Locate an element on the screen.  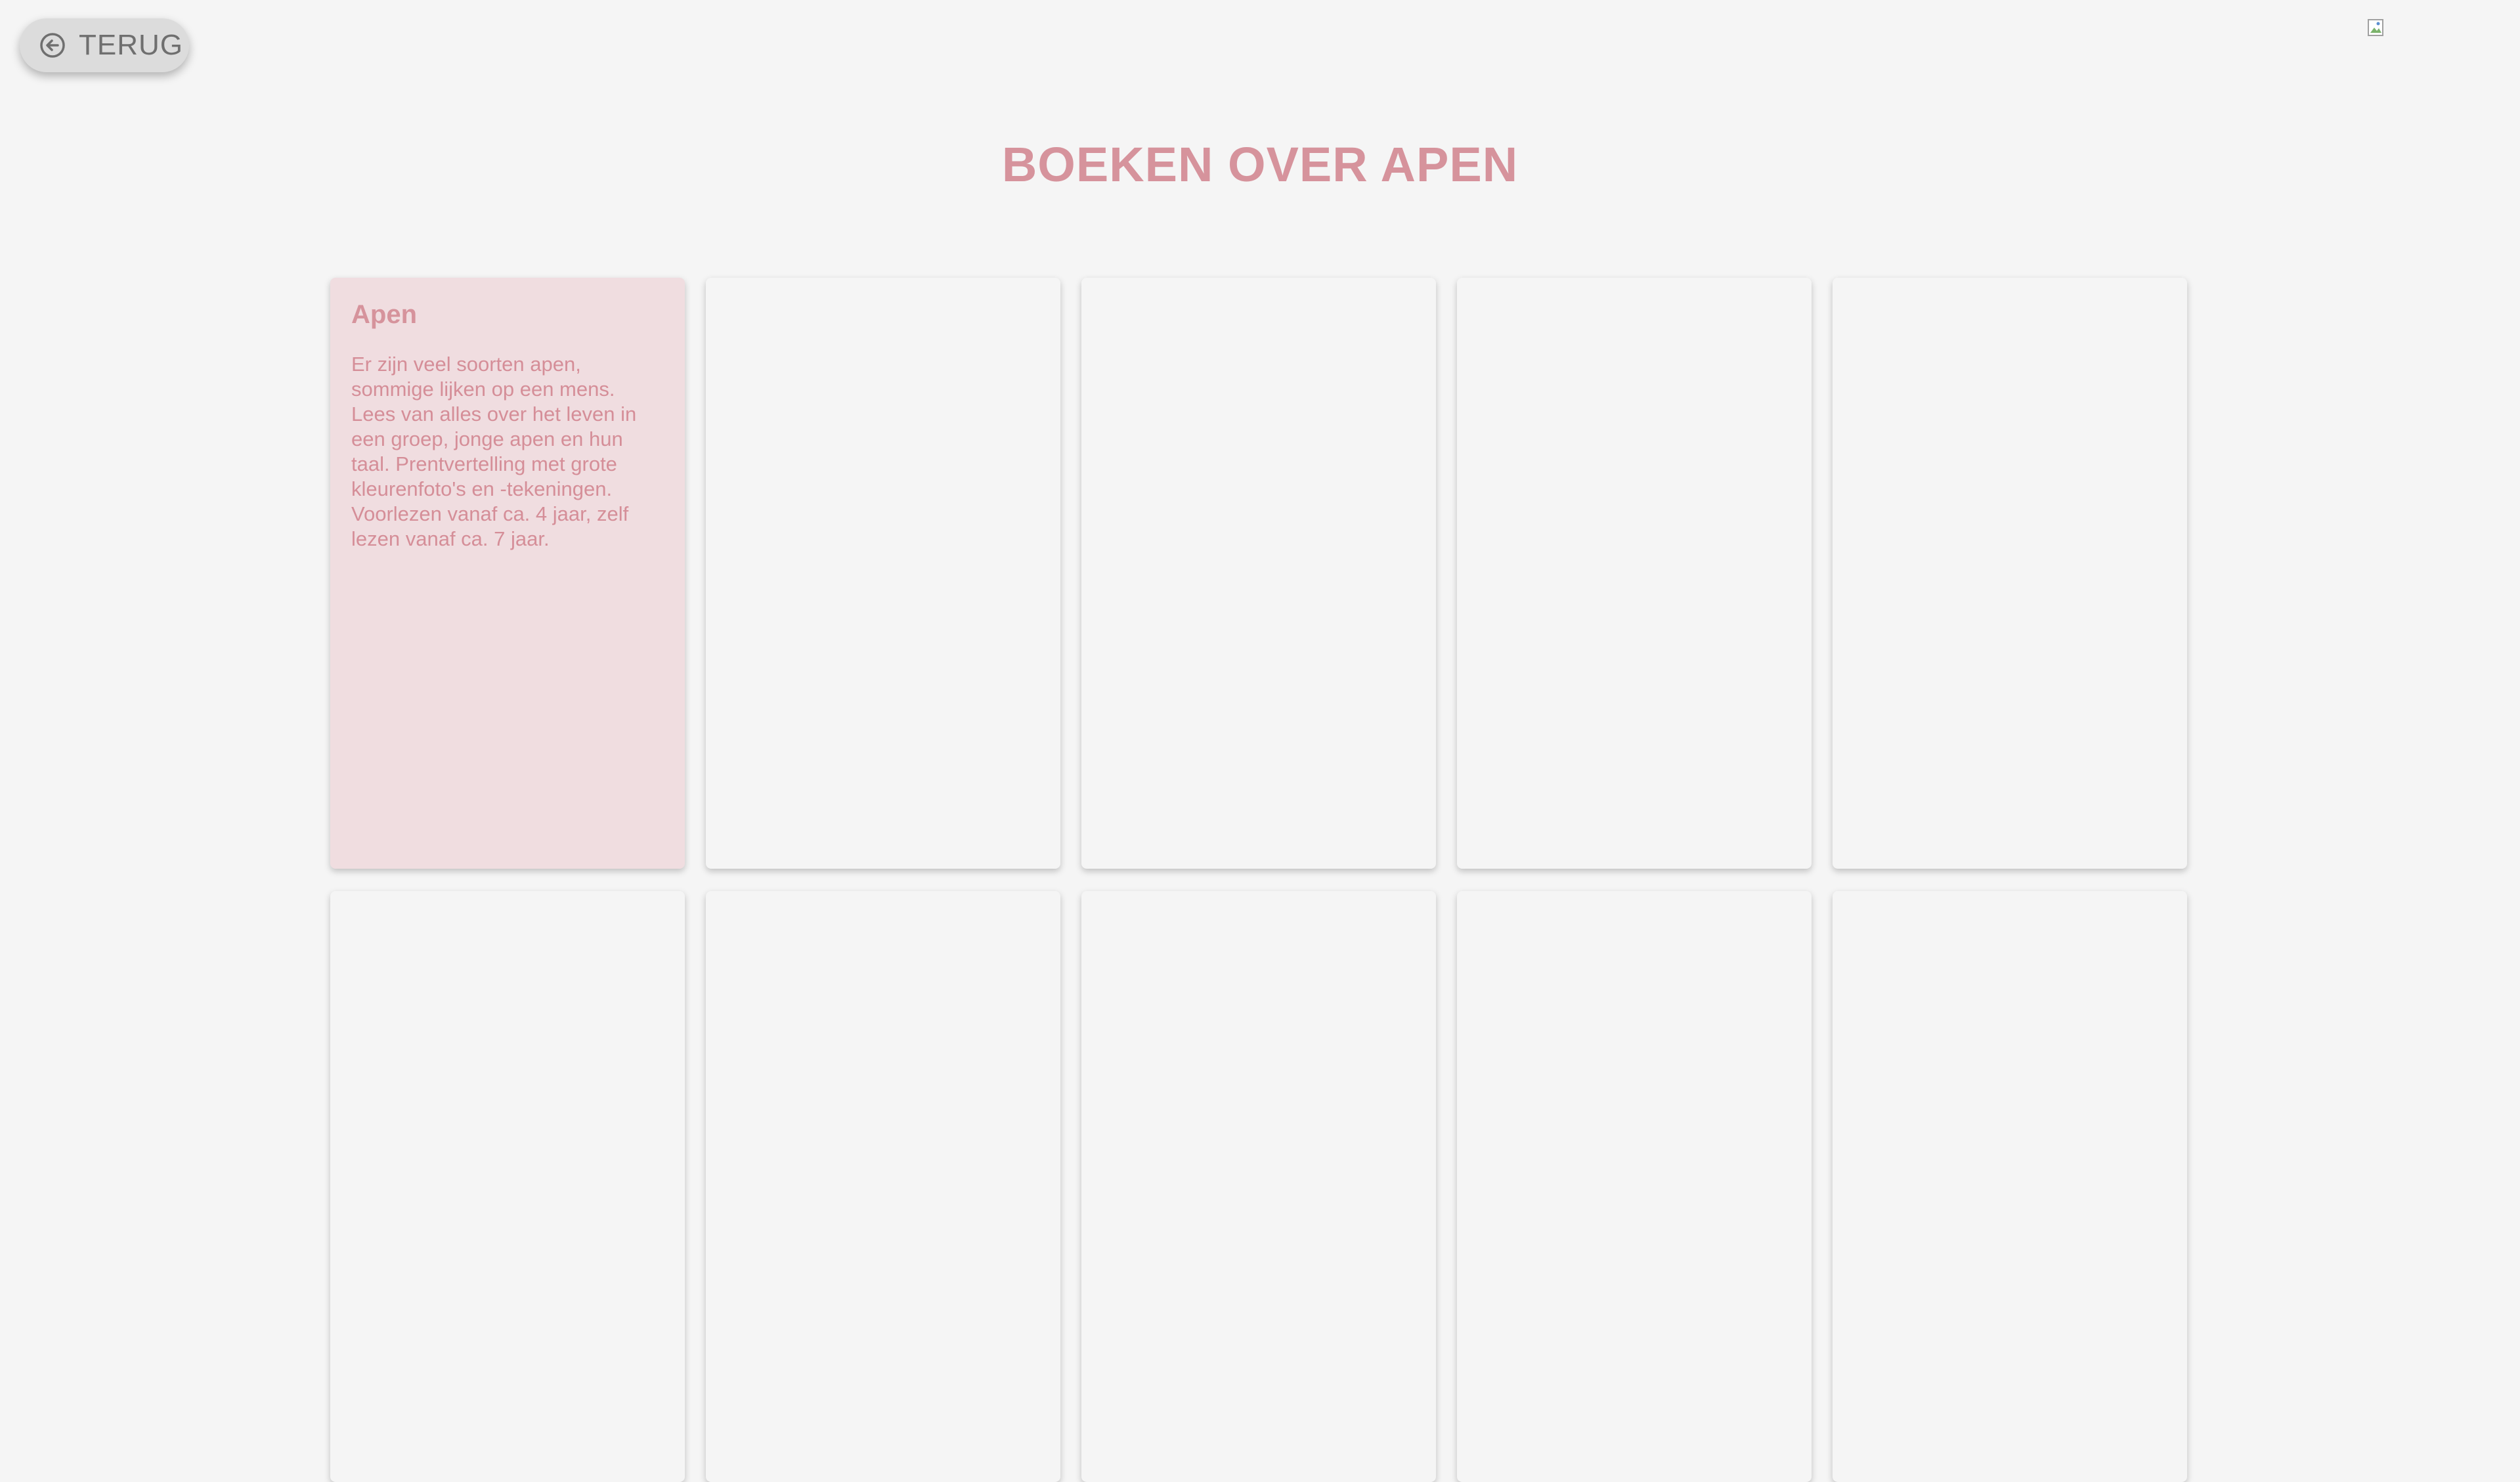
back-button-label: TERUG is located at coordinates (131, 45).